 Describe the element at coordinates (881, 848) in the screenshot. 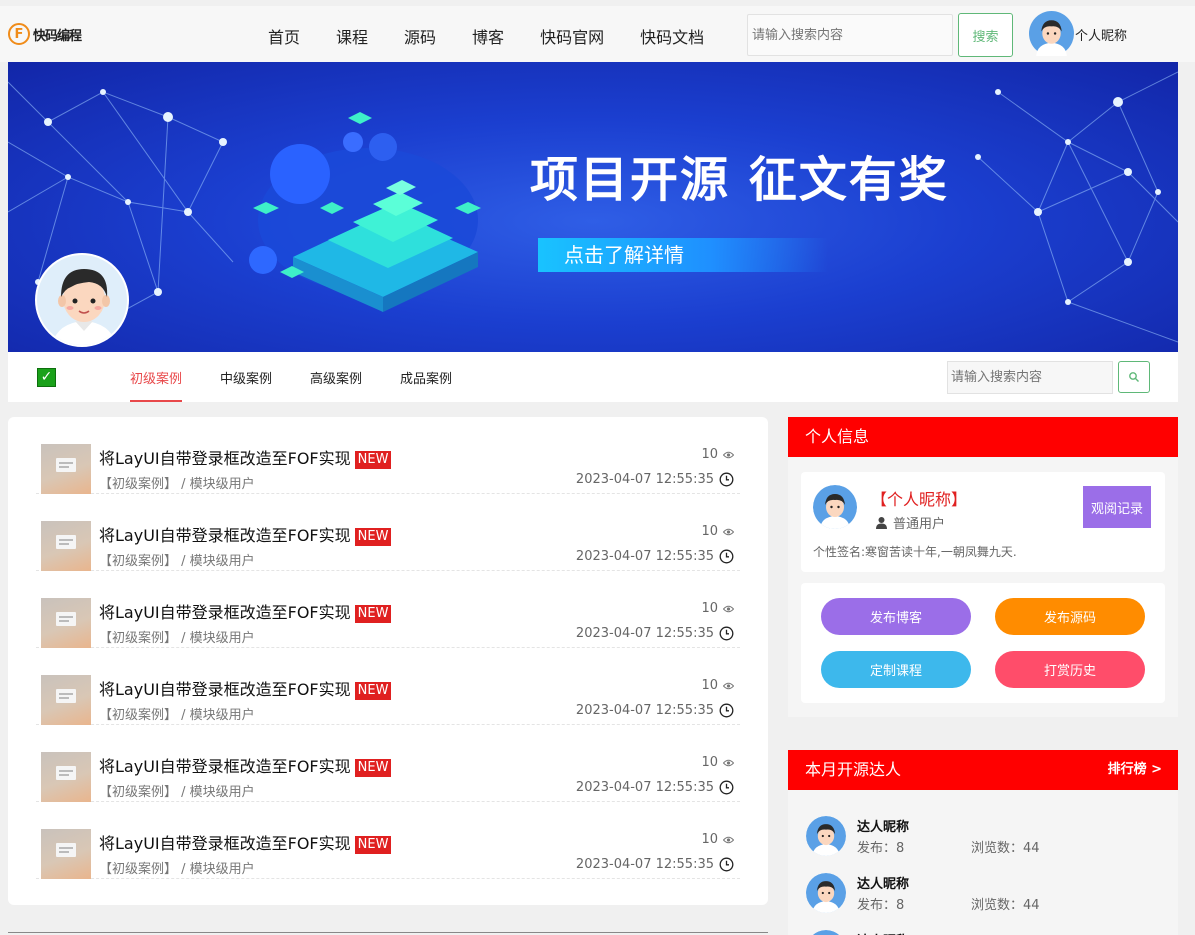

I see `talent-posts: 发布：8` at that location.